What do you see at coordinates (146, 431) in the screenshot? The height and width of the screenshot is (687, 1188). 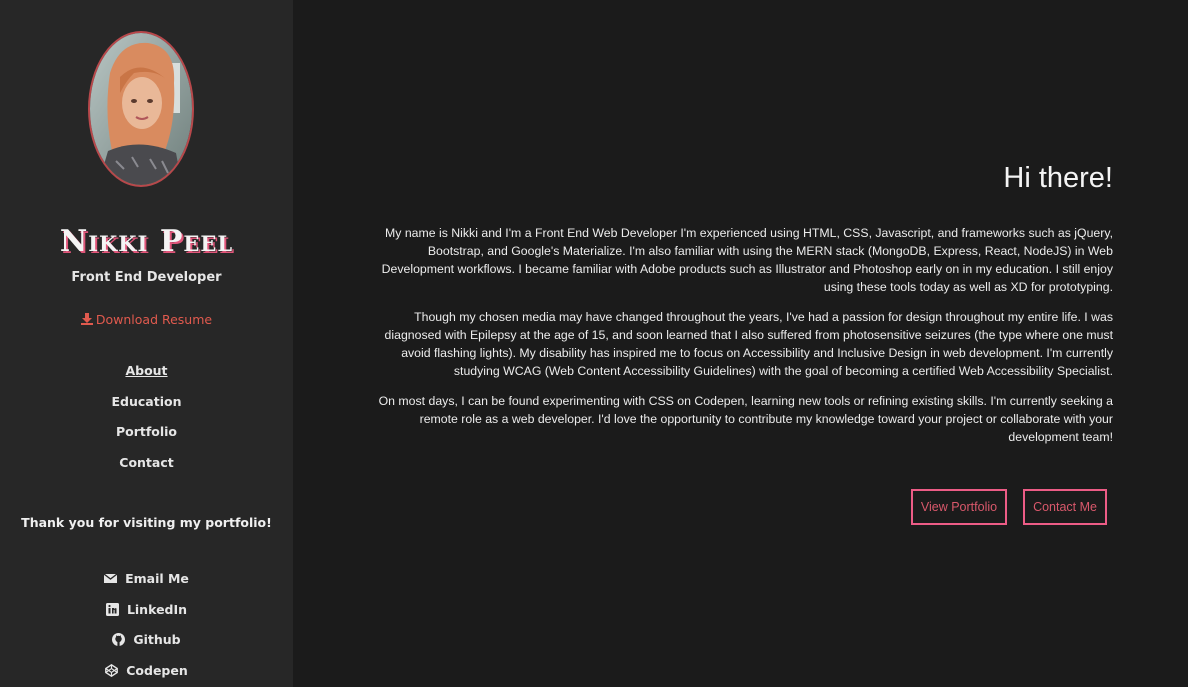 I see `nav-item-label: Portfolio` at bounding box center [146, 431].